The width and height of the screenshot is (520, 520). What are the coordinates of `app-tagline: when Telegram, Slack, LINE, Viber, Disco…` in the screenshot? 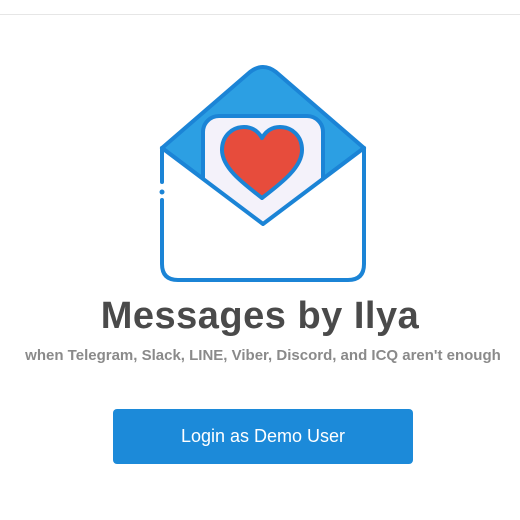 It's located at (263, 355).